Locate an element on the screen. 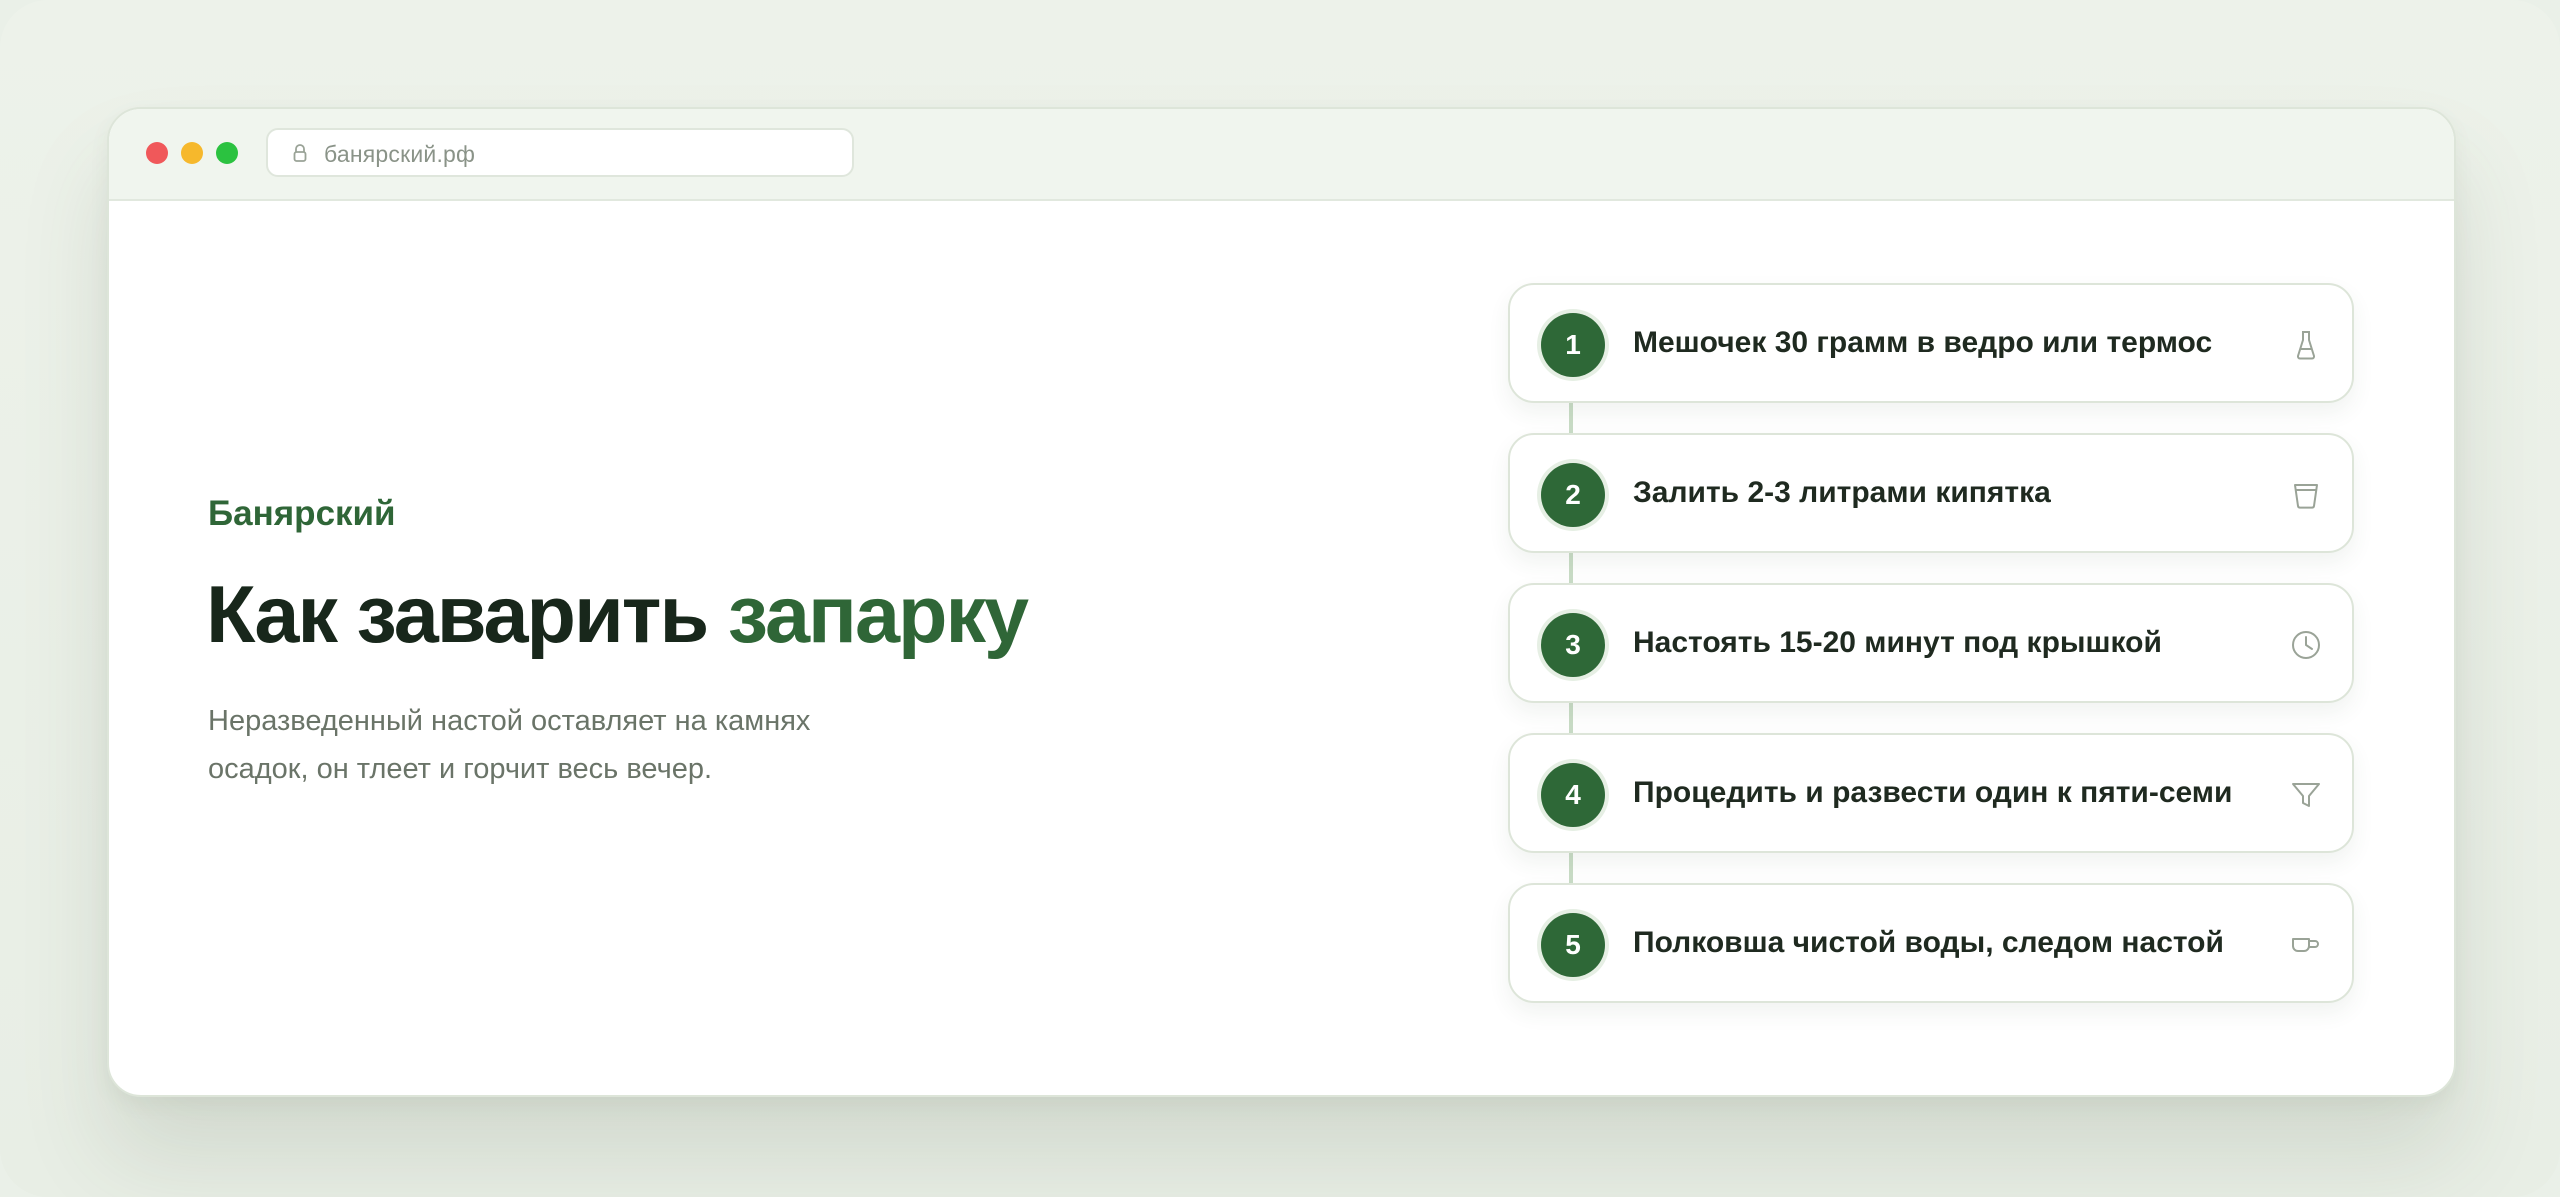 This screenshot has width=2560, height=1197. brand-name: Банярский is located at coordinates (302, 513).